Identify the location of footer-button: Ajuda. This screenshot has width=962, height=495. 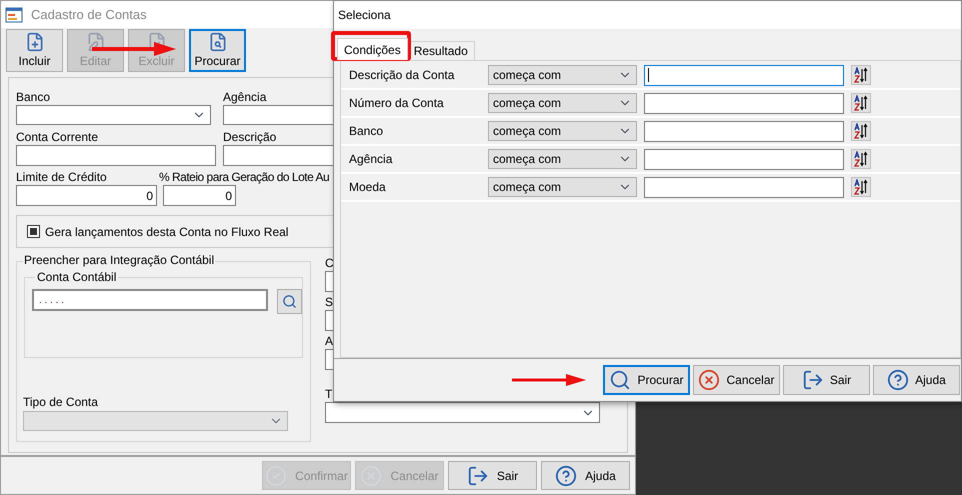
(585, 475).